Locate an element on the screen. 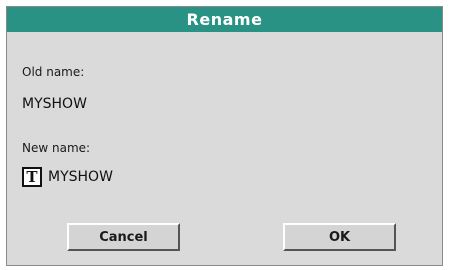 This screenshot has width=450, height=270. dialog-title: Rename is located at coordinates (224, 19).